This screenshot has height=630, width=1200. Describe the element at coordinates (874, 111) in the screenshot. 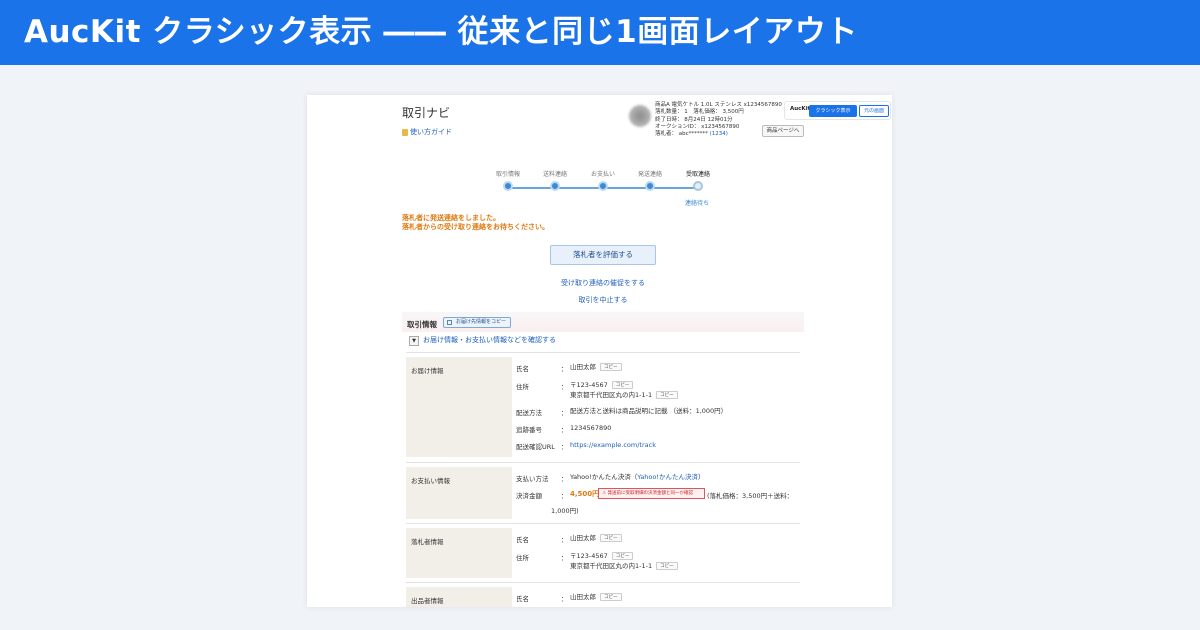

I see `original-view-button: 元の画面` at that location.